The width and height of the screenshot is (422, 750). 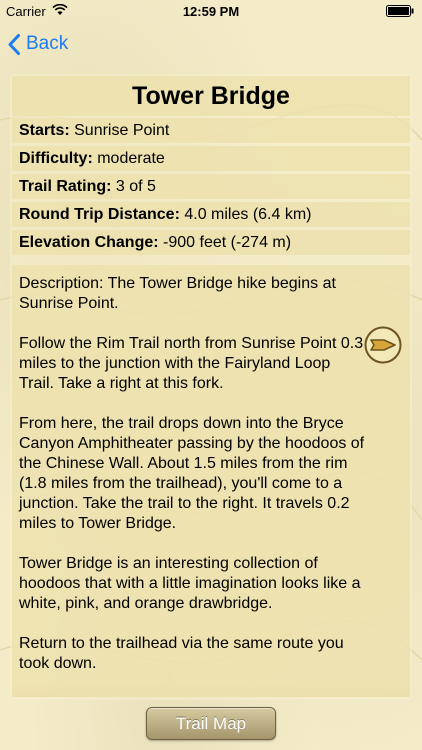 What do you see at coordinates (99, 214) in the screenshot?
I see `detail-label: Round Trip Distance:` at bounding box center [99, 214].